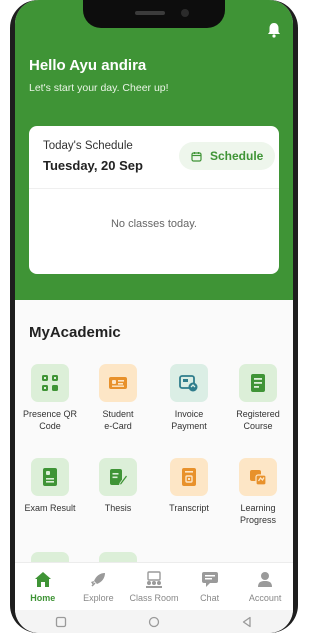 The height and width of the screenshot is (633, 320). I want to click on menu-item-invoice-payment: Invoice Payment, so click(189, 398).